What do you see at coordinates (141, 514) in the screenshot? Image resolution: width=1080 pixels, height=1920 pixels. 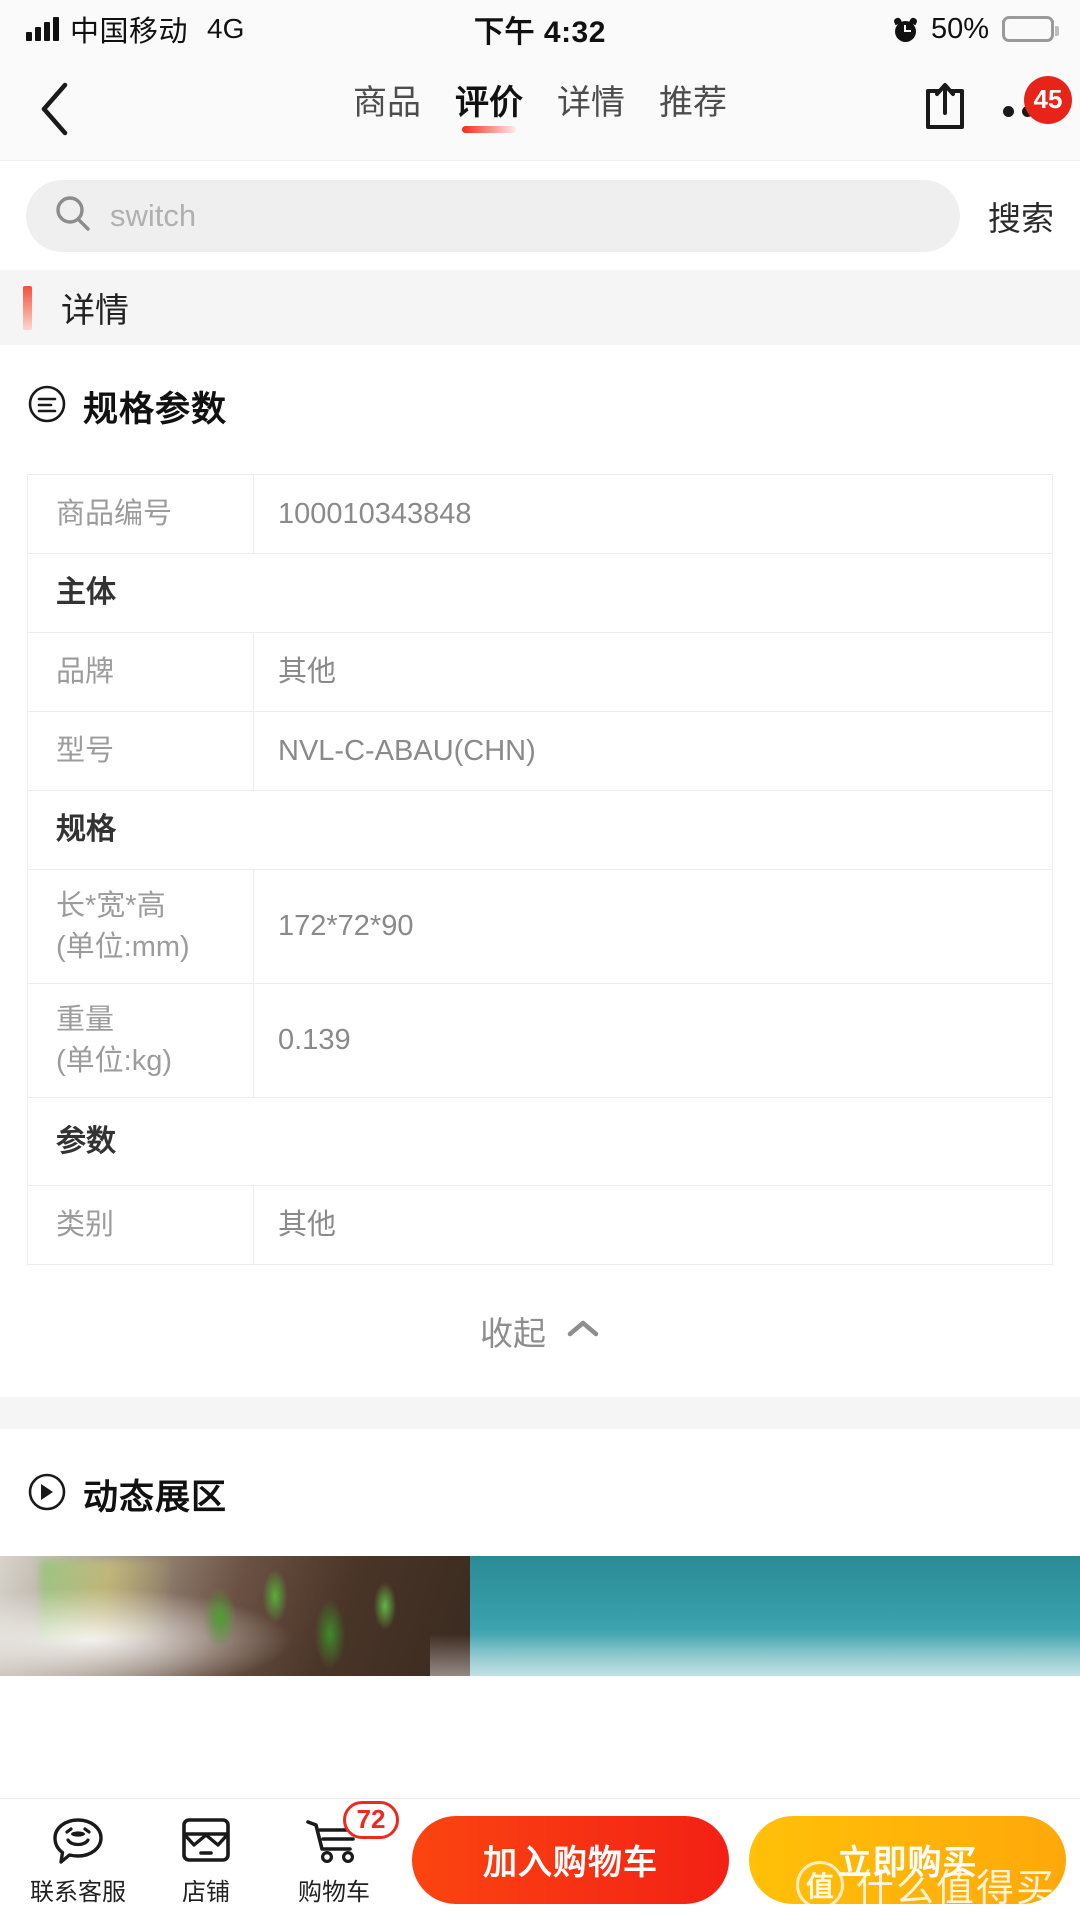 I see `spec-key: 商品编号` at bounding box center [141, 514].